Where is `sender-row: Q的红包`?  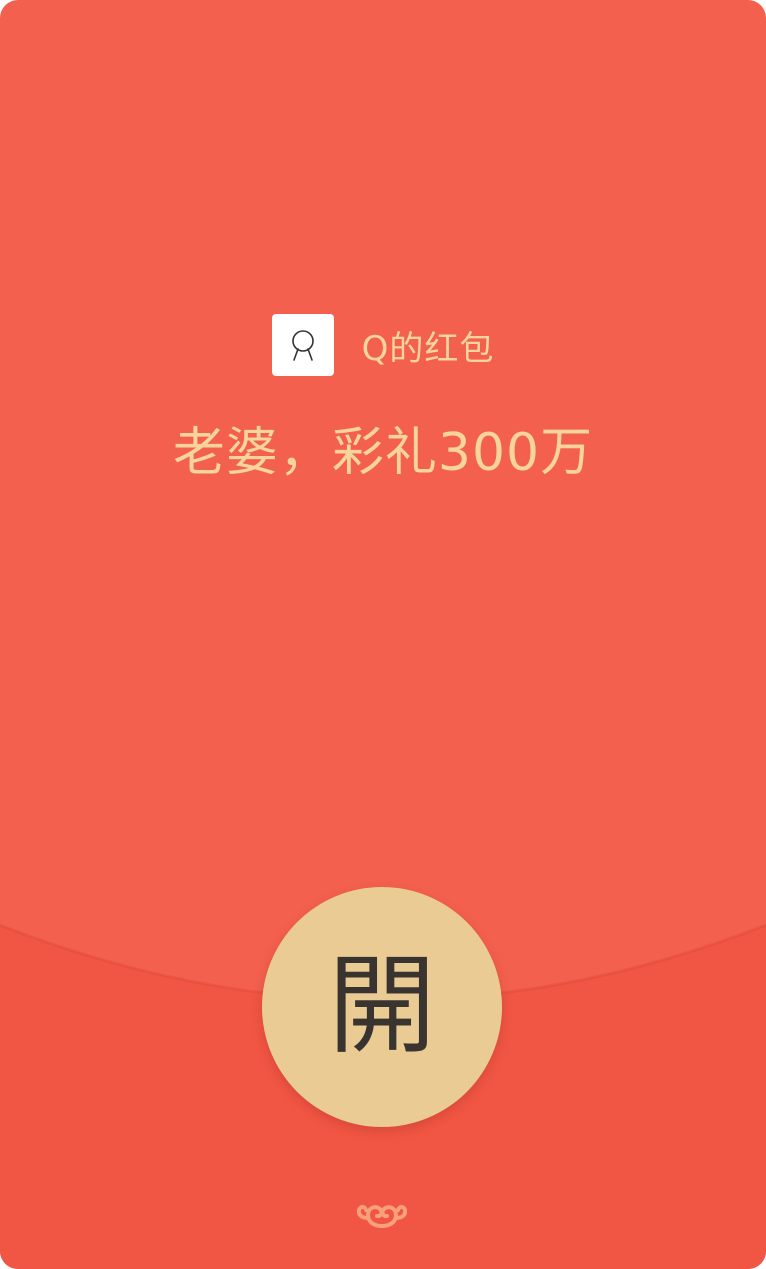
sender-row: Q的红包 is located at coordinates (383, 345).